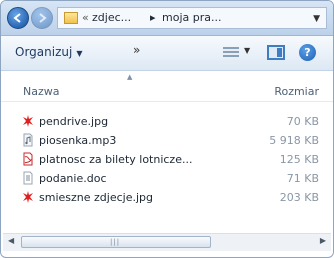  What do you see at coordinates (276, 52) in the screenshot?
I see `preview-pane-icon` at bounding box center [276, 52].